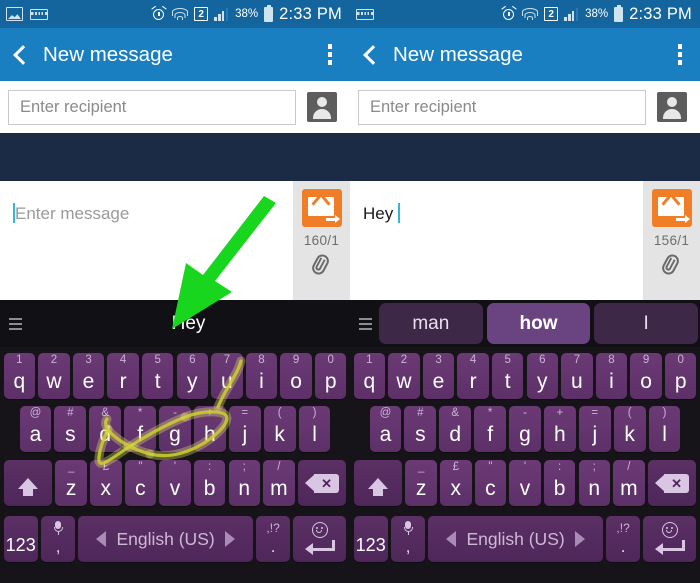 The height and width of the screenshot is (583, 700). I want to click on message-input: Hey, so click(496, 240).